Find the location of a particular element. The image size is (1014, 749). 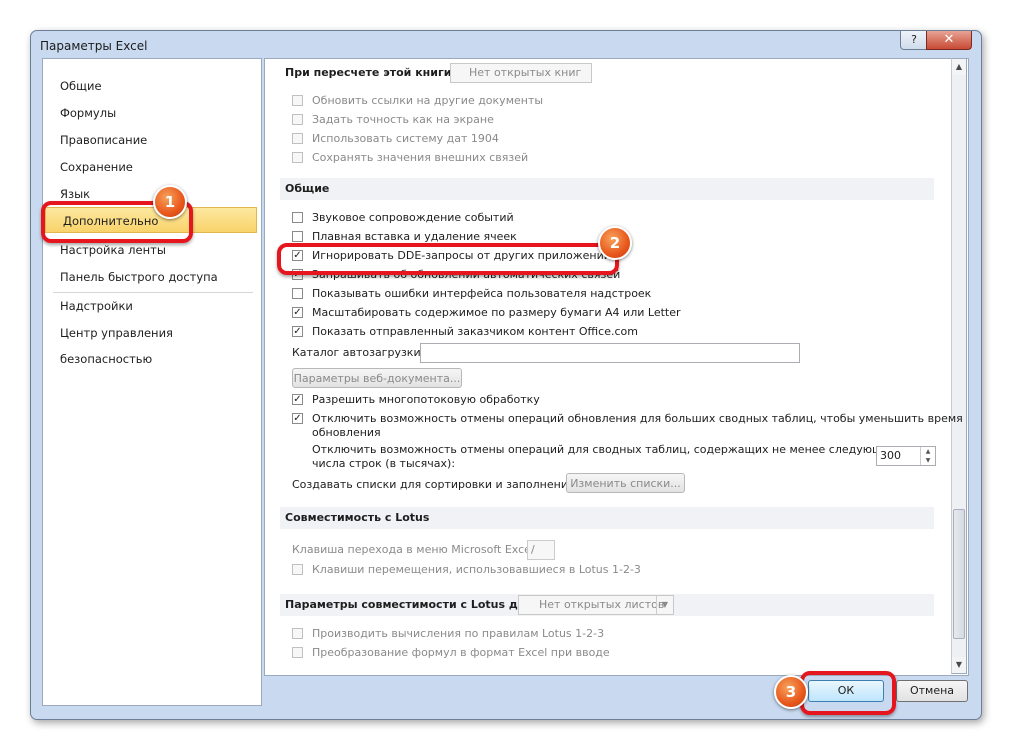

sidebar-item-formulas: Формулы is located at coordinates (152, 113).